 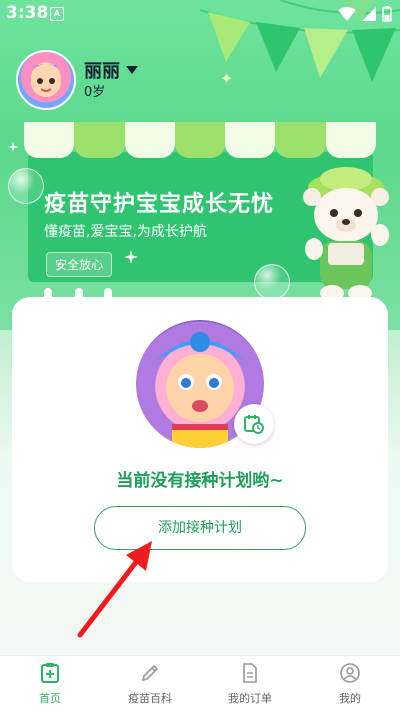 I want to click on user-icon, so click(x=350, y=673).